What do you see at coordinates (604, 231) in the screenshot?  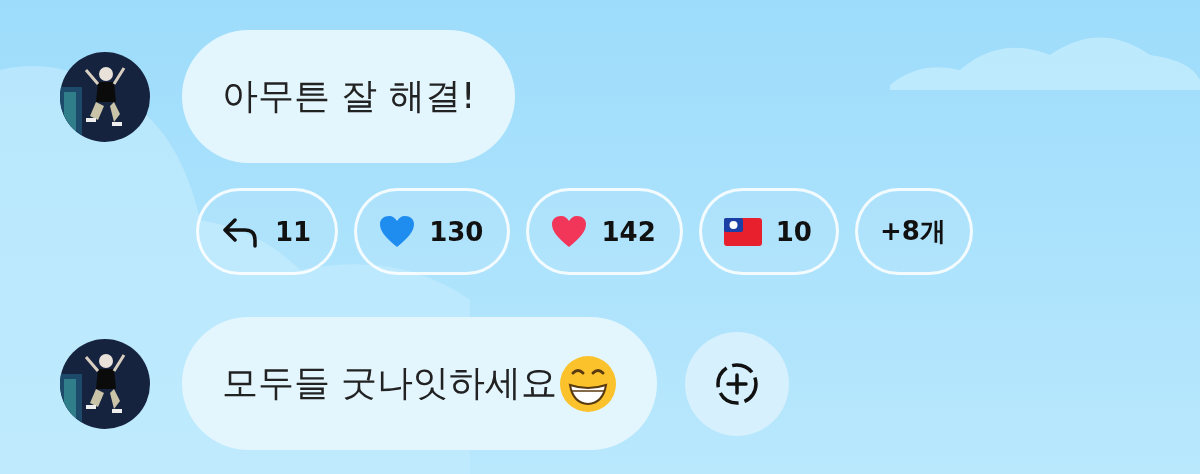 I see `reaction-button: 142` at bounding box center [604, 231].